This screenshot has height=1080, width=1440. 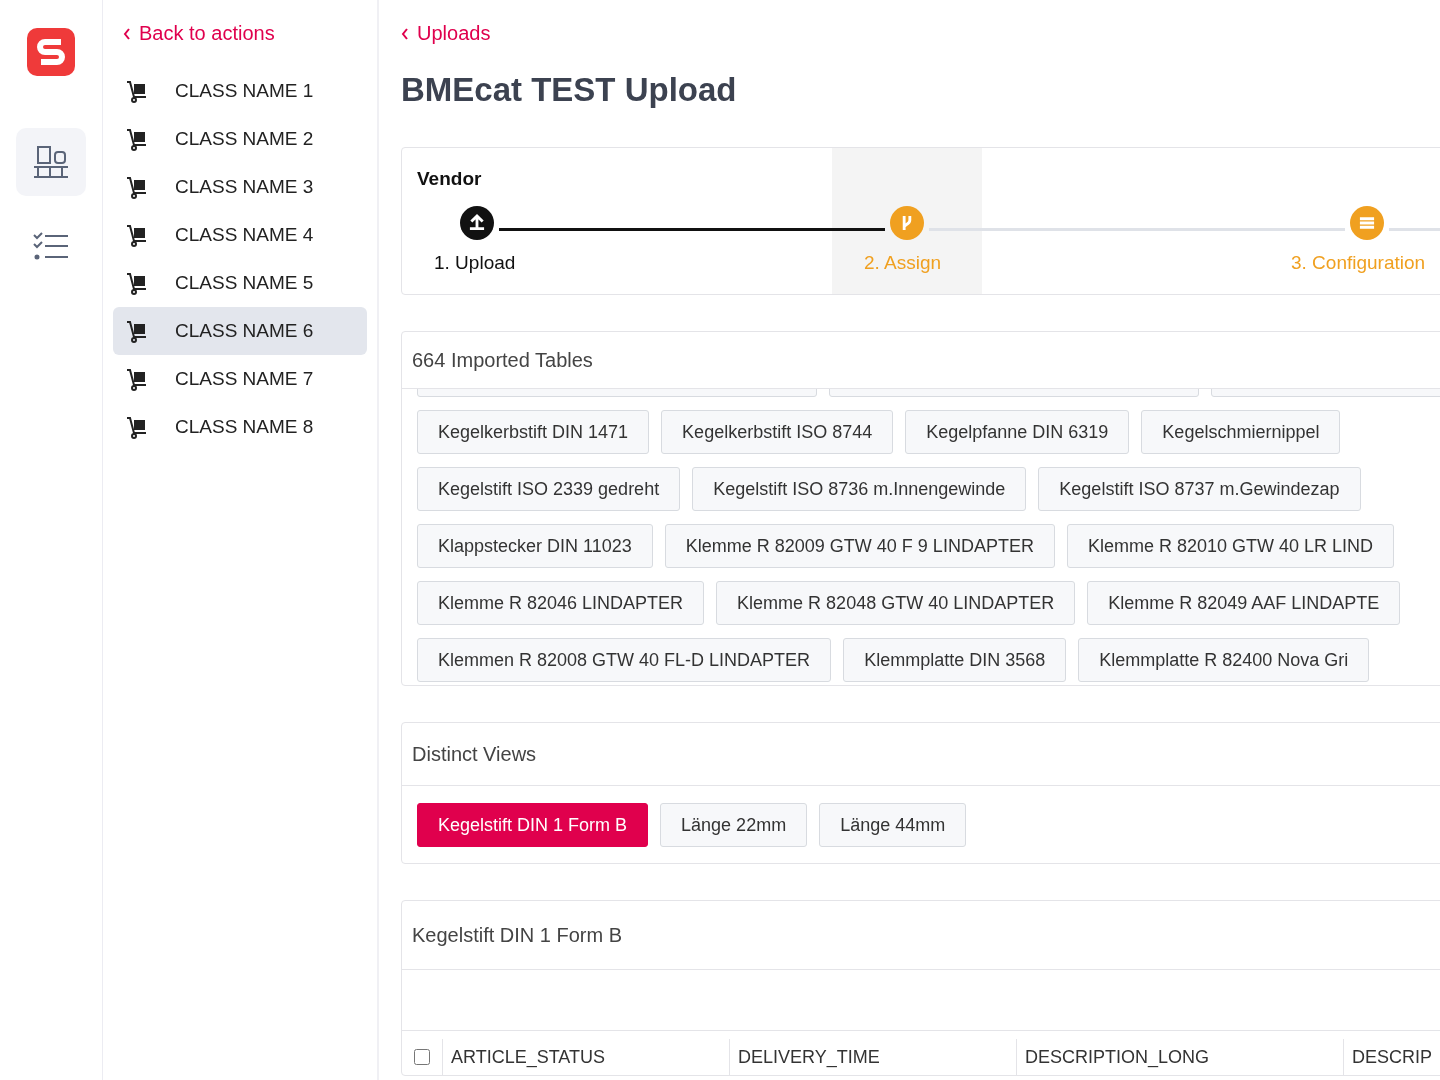 What do you see at coordinates (624, 660) in the screenshot?
I see `table-tag: Klemmen R 82008 GTW 40 FL-D LINDAPTER` at bounding box center [624, 660].